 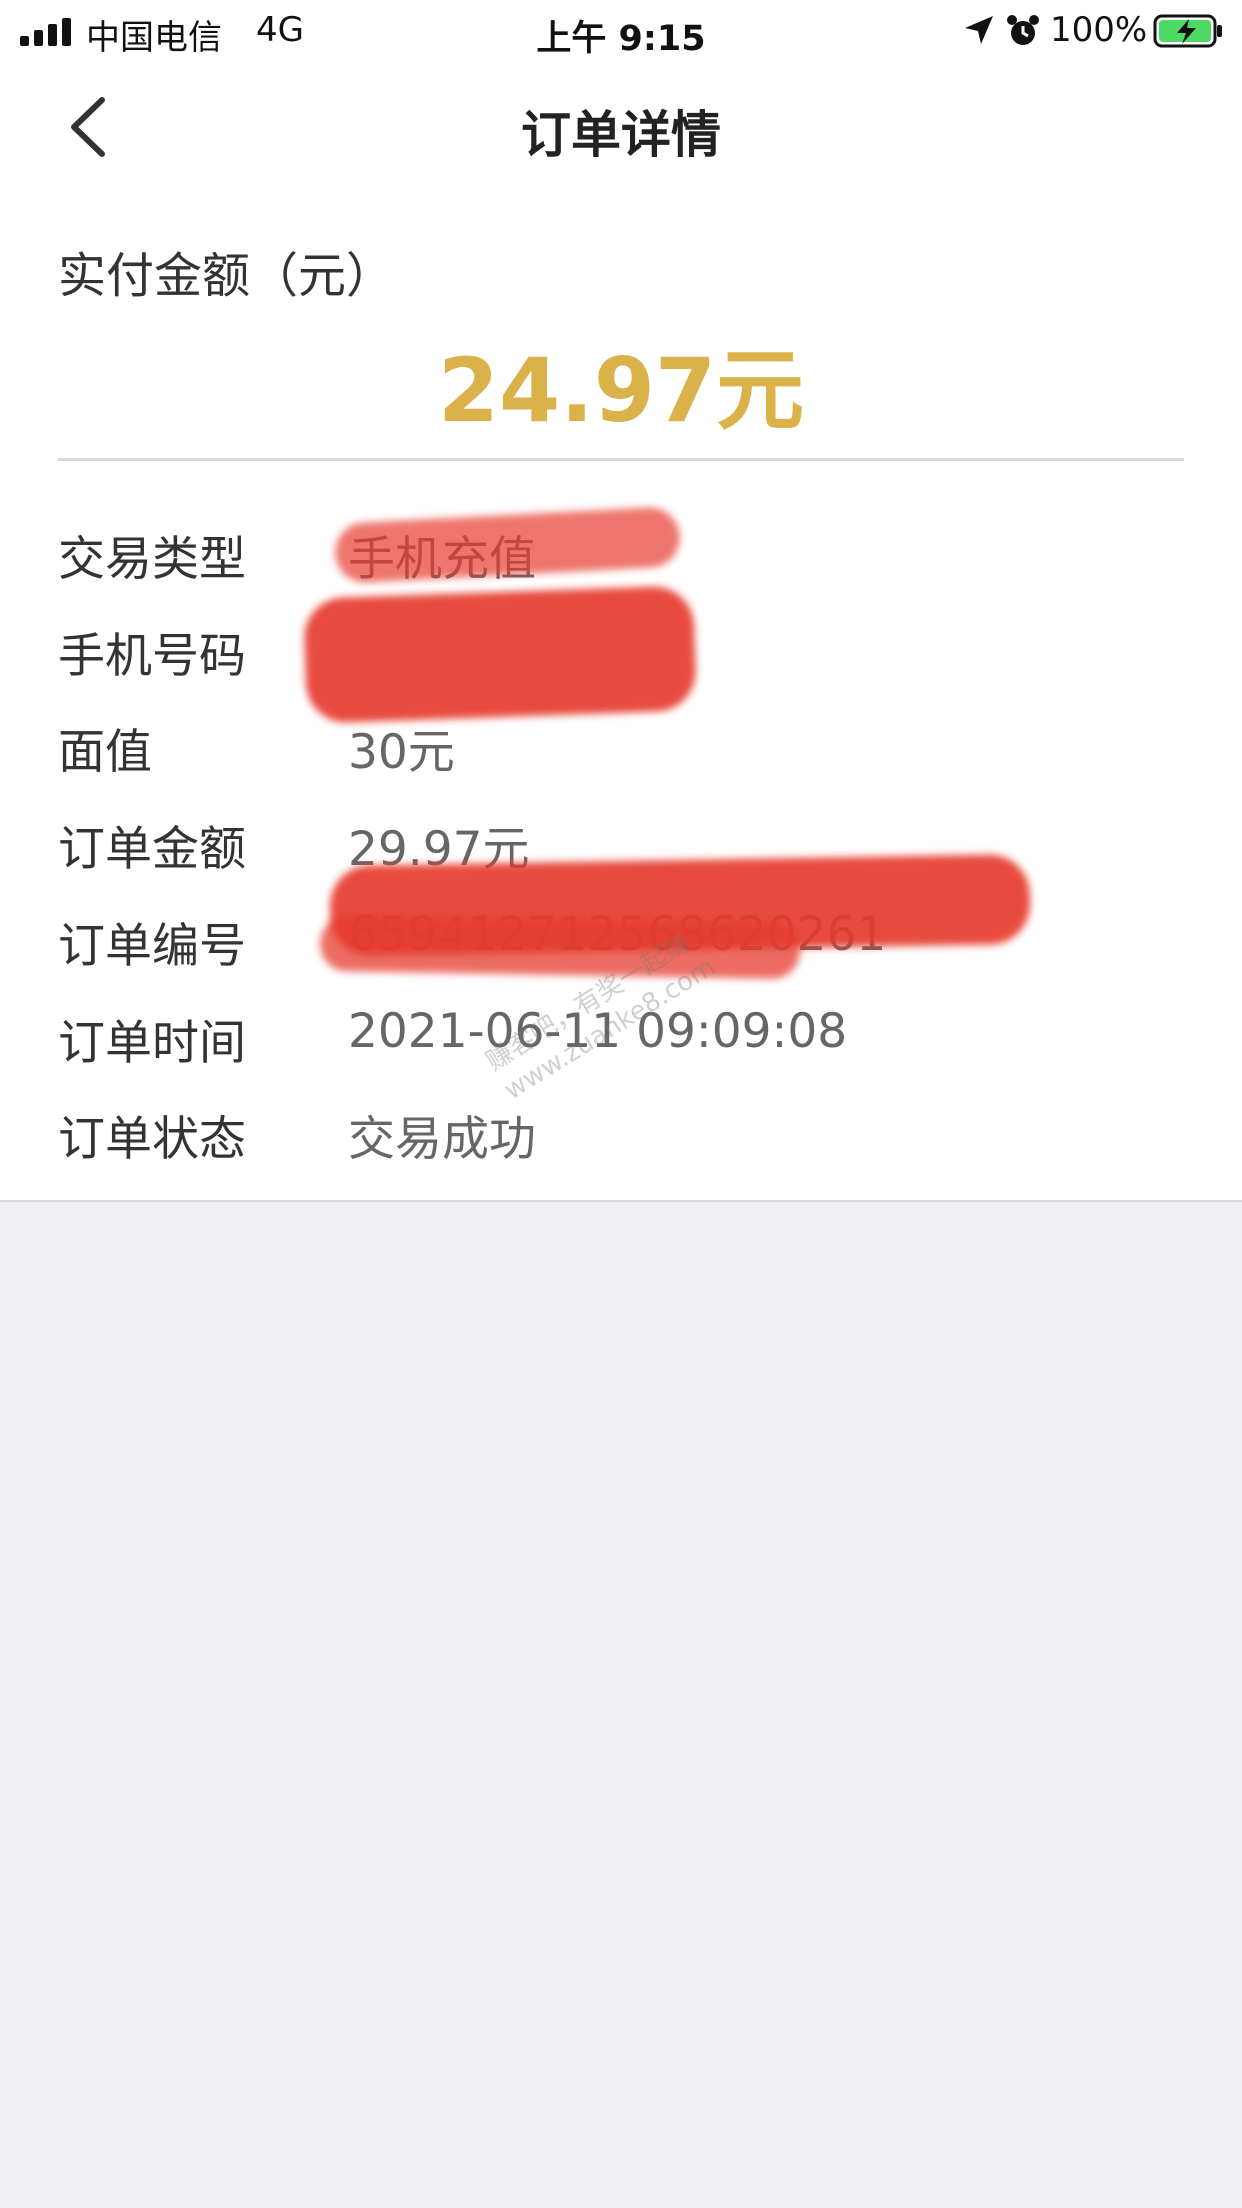 What do you see at coordinates (1099, 30) in the screenshot?
I see `battery-percent: 100%` at bounding box center [1099, 30].